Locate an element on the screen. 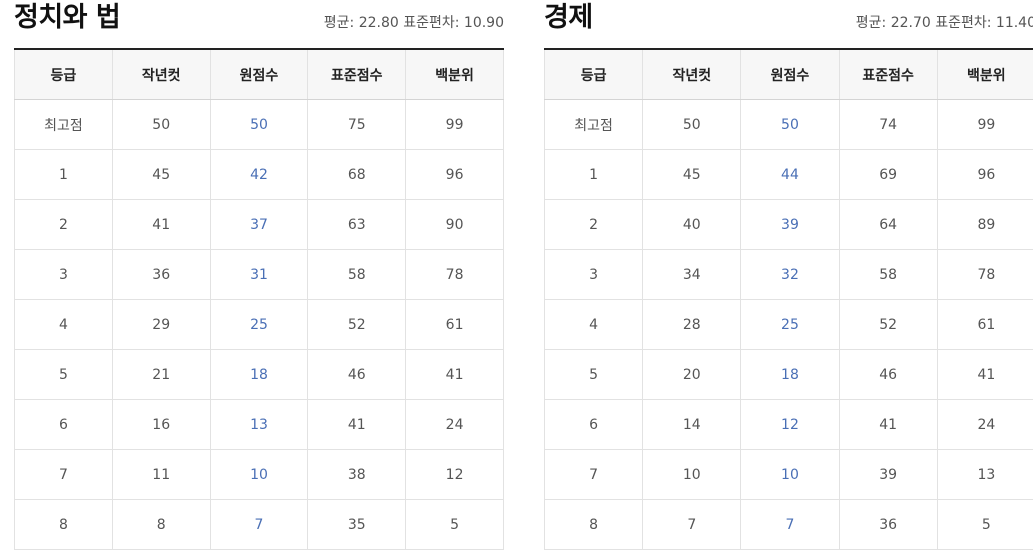 Image resolution: width=1033 pixels, height=554 pixels. cell-raw-score: 32 is located at coordinates (790, 274).